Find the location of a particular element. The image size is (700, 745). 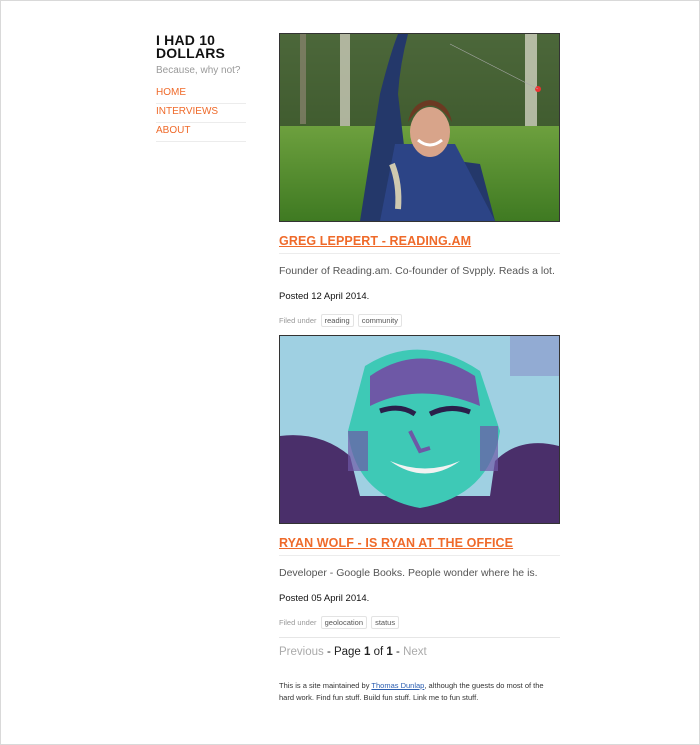

post-photo-ryan is located at coordinates (419, 429).